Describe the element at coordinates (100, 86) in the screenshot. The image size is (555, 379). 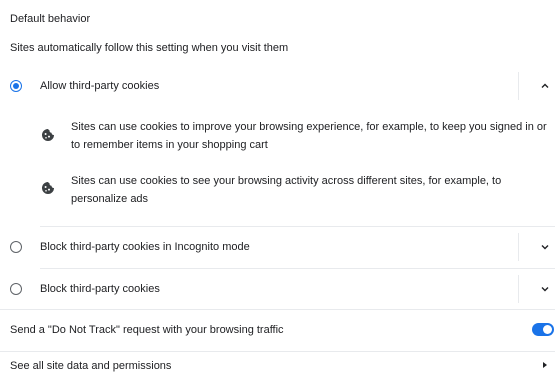
I see `option-label: Allow third-party cookies` at that location.